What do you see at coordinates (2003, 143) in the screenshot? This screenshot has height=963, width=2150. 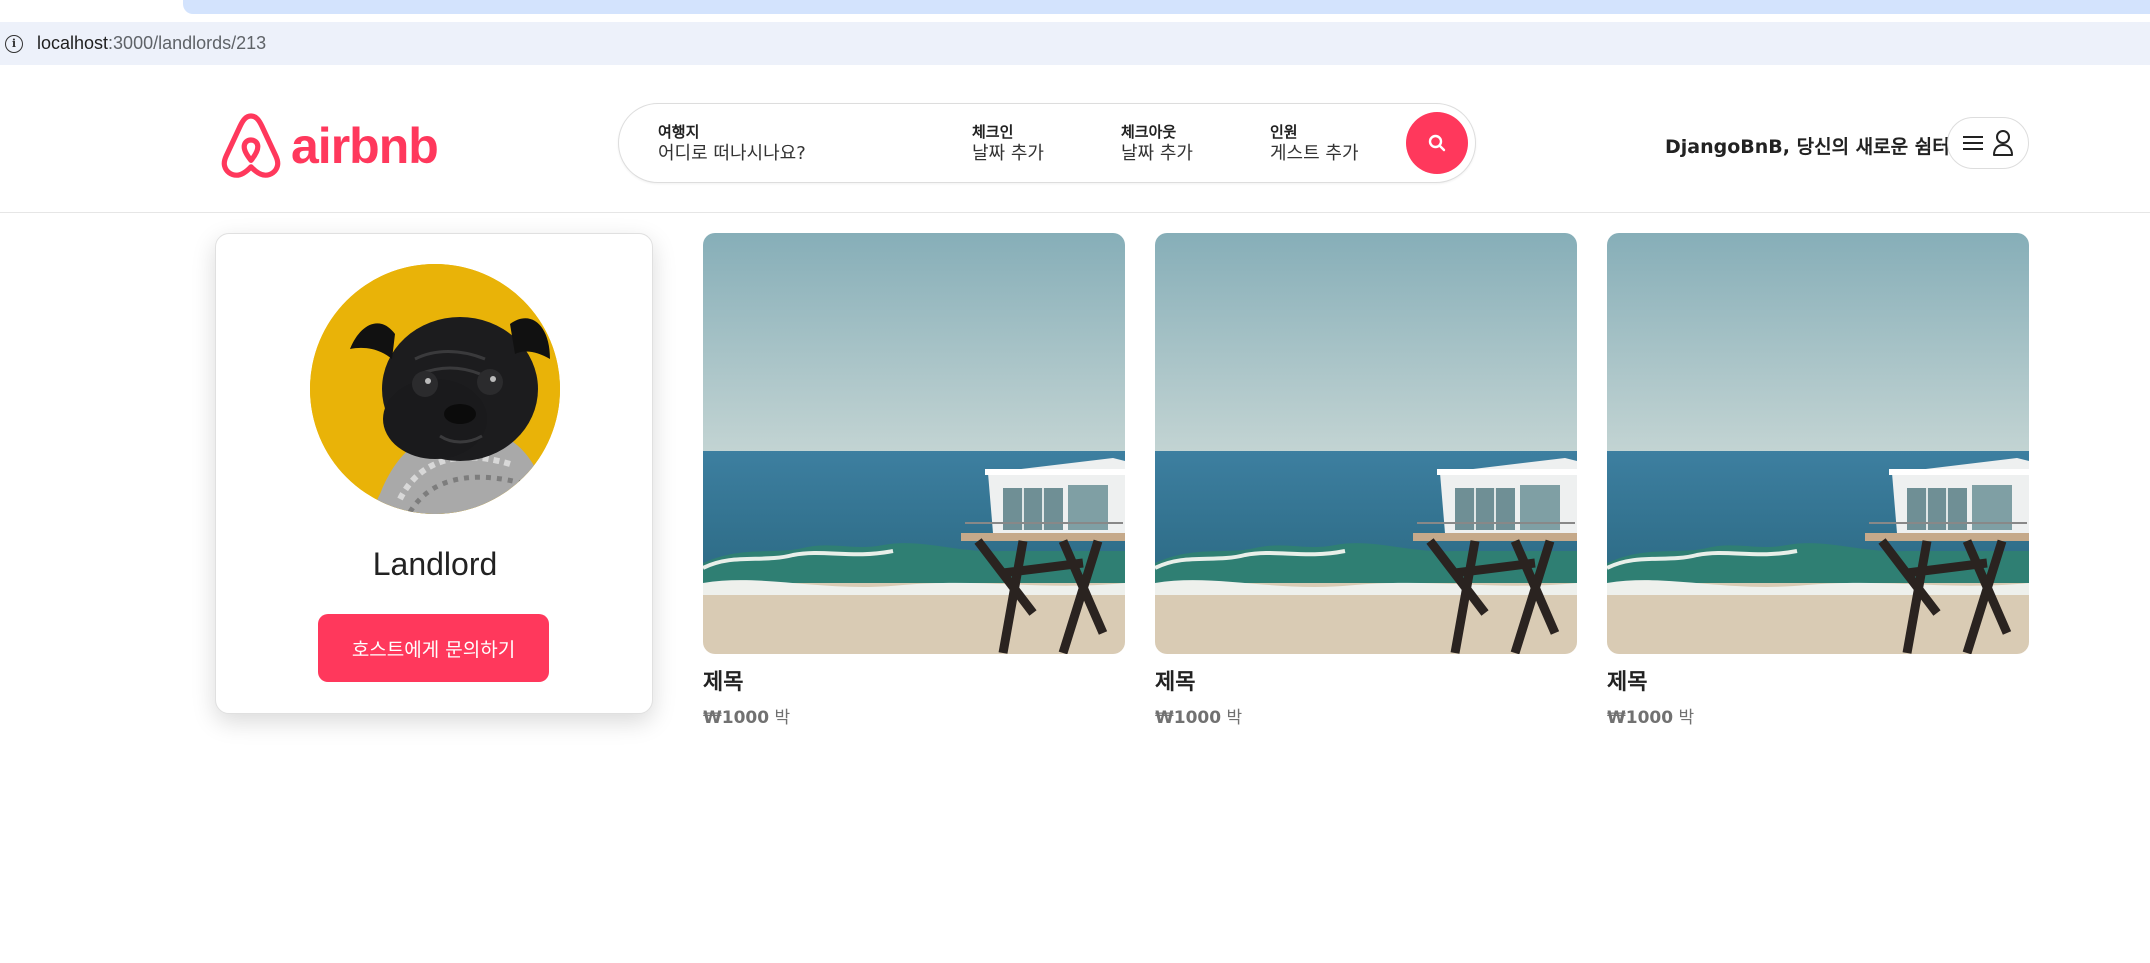 I see `user-icon` at bounding box center [2003, 143].